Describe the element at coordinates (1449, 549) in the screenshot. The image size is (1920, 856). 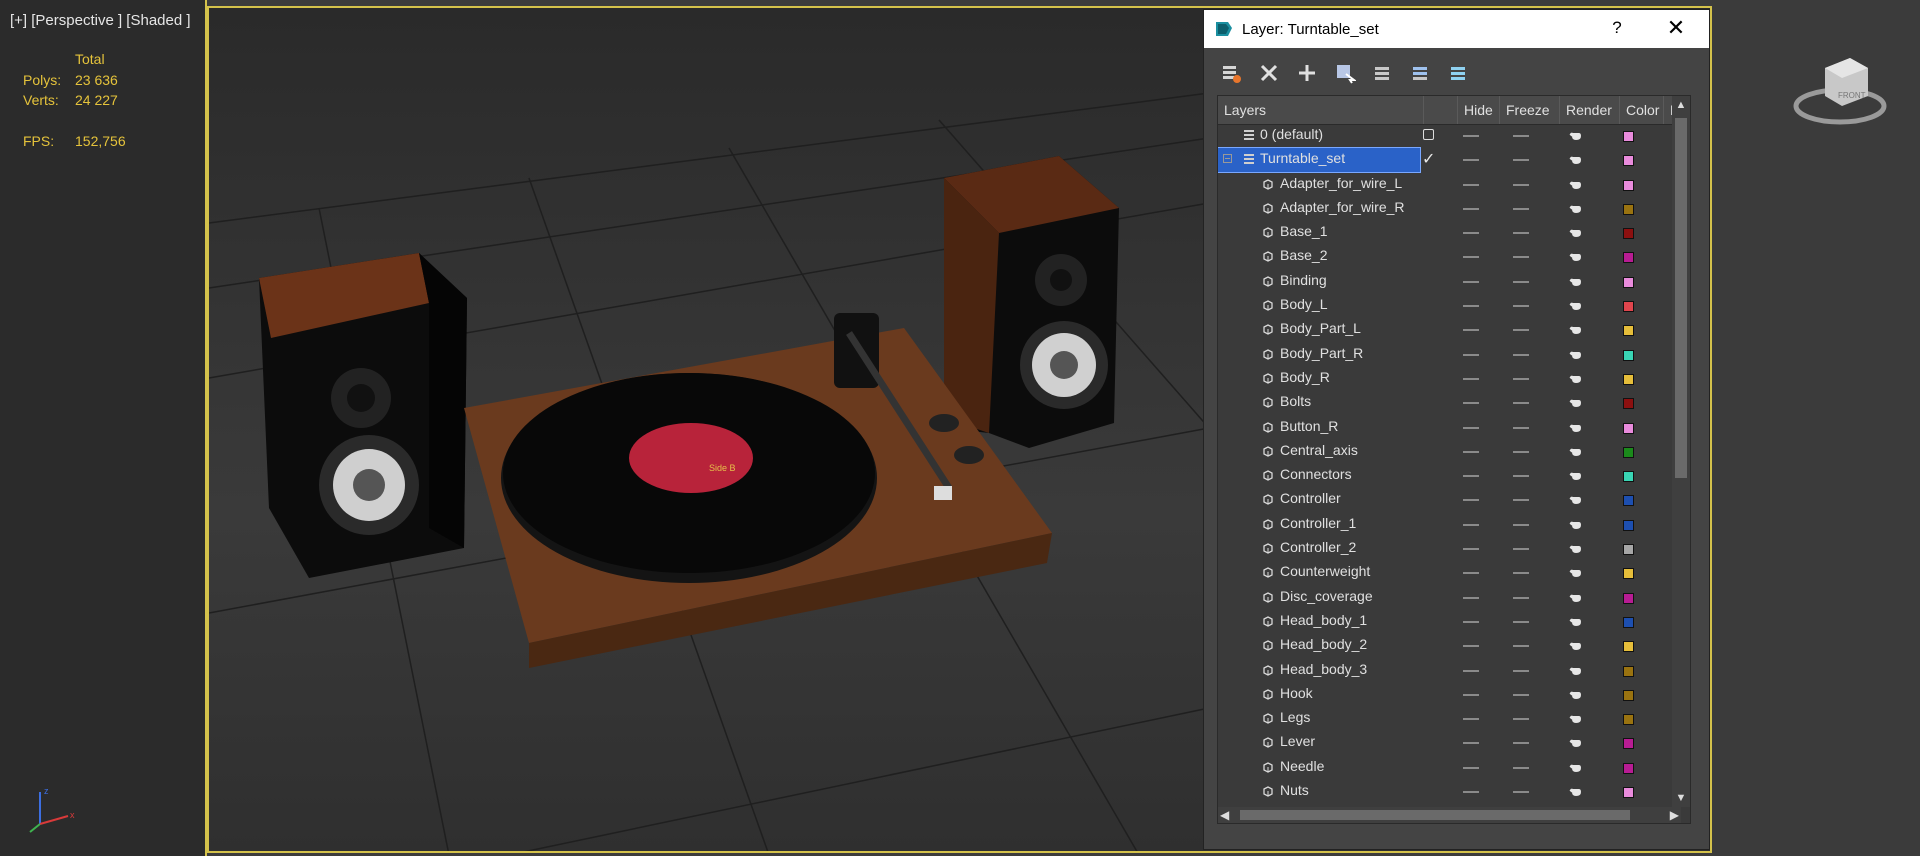
I see `object-row: Controller_2` at that location.